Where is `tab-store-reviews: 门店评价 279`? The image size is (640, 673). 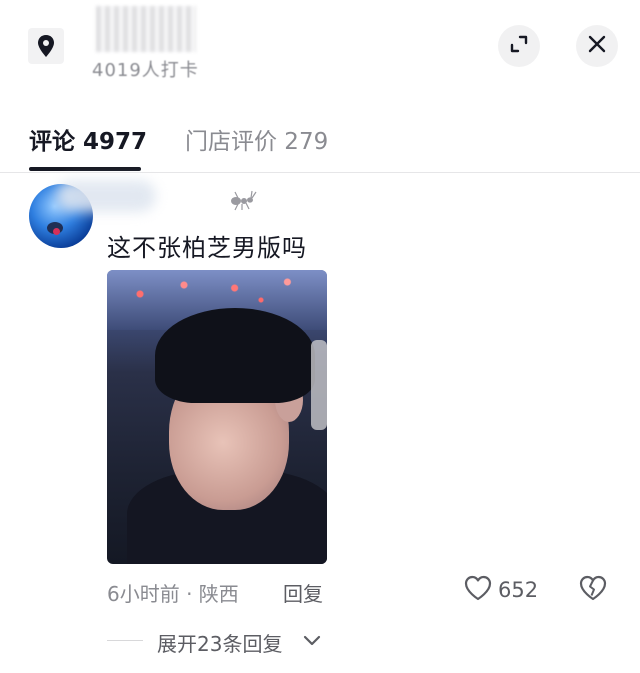
tab-store-reviews: 门店评价 279 is located at coordinates (256, 139).